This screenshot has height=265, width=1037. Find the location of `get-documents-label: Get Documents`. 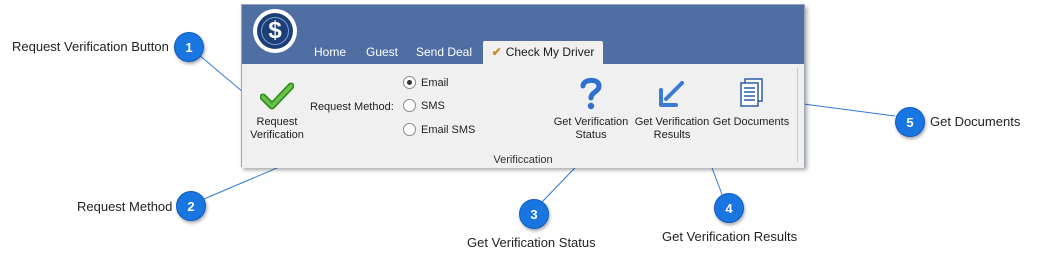

get-documents-label: Get Documents is located at coordinates (751, 122).